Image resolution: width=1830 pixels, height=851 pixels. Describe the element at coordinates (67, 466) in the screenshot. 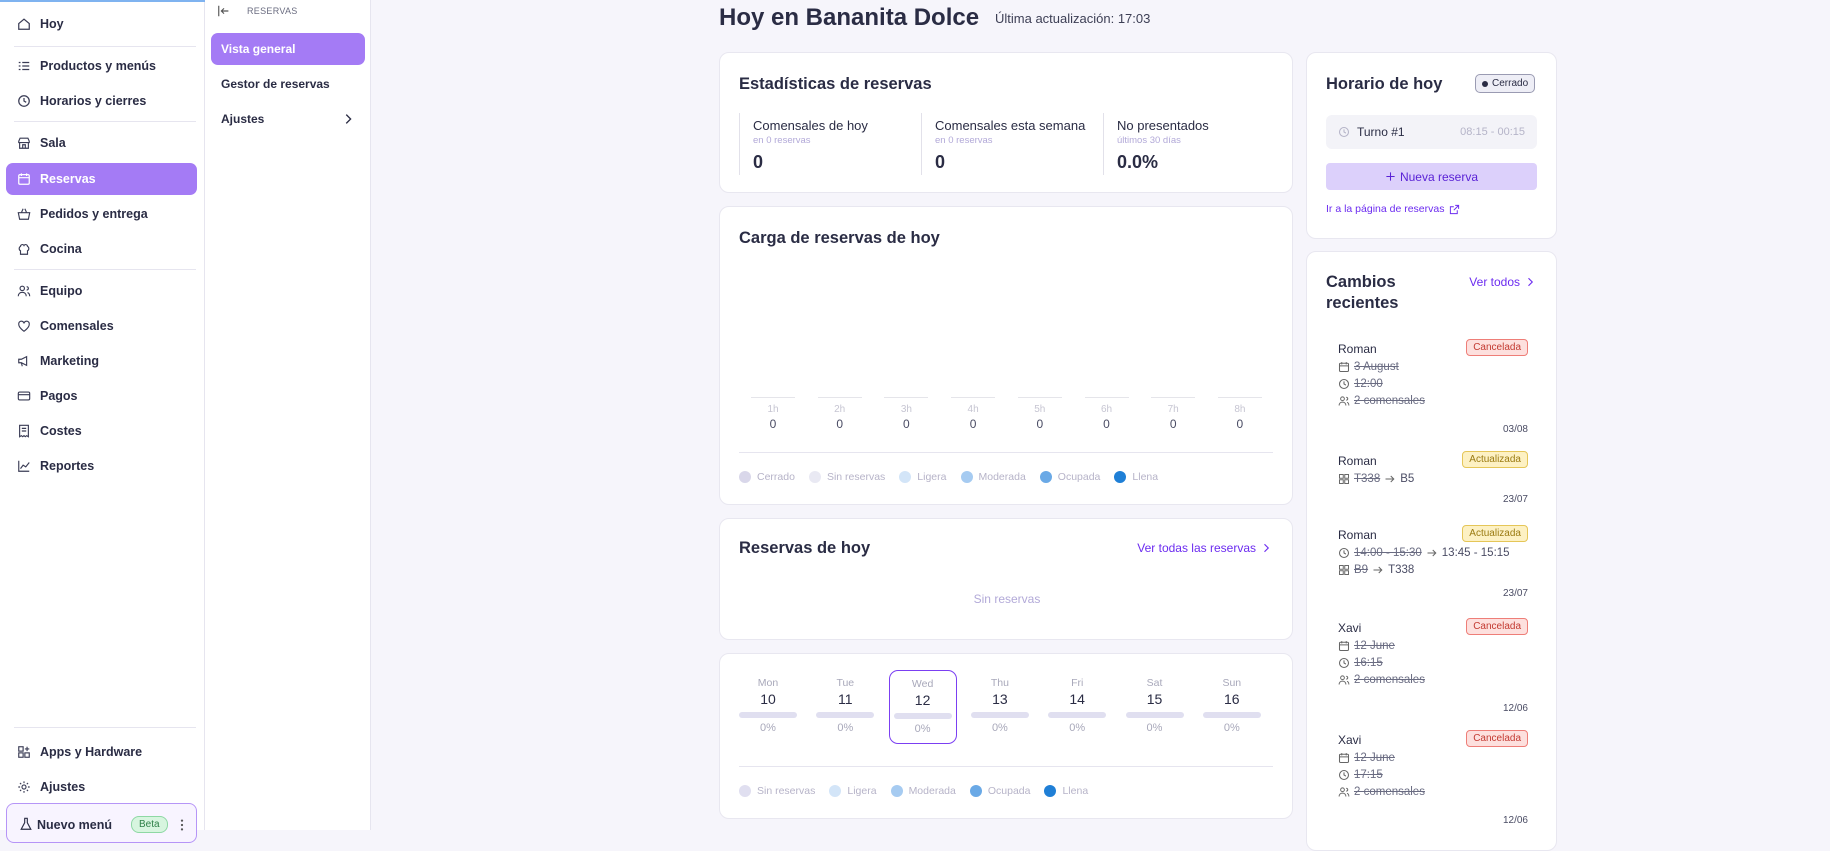

I see `sidebar-item-label: Reportes` at that location.